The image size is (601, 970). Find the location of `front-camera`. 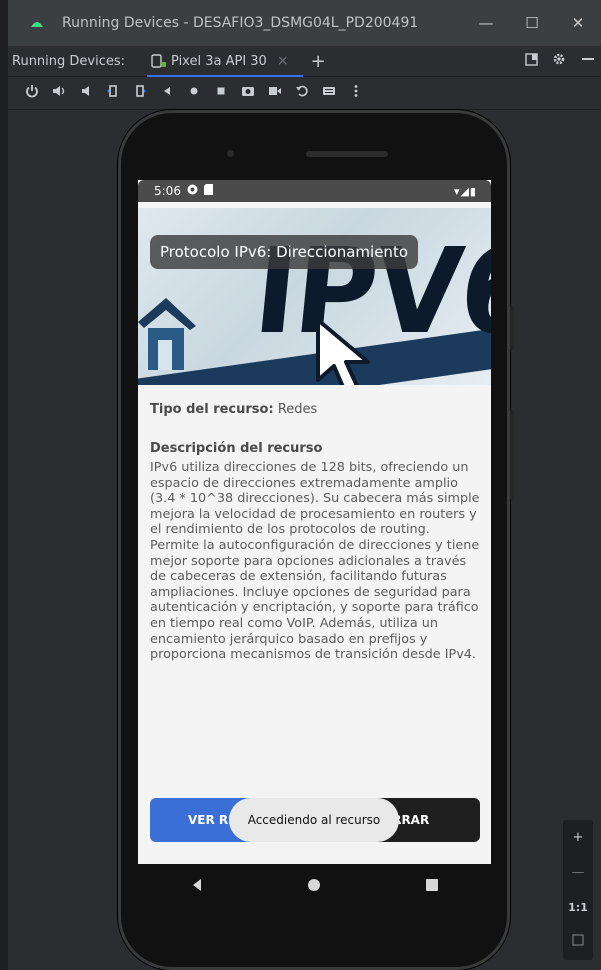

front-camera is located at coordinates (230, 153).